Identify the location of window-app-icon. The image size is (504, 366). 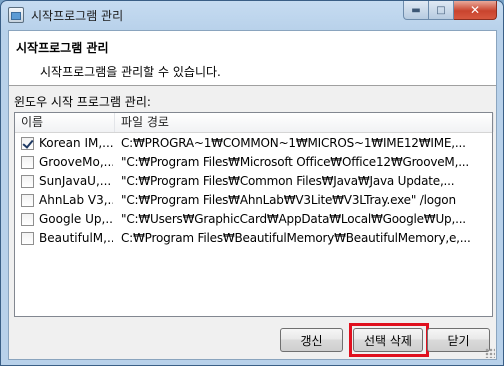
(16, 15).